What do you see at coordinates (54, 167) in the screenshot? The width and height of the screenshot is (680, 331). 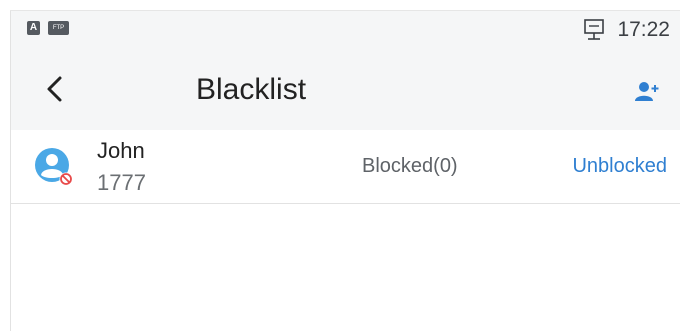 I see `contact-avatar-blocked-icon` at bounding box center [54, 167].